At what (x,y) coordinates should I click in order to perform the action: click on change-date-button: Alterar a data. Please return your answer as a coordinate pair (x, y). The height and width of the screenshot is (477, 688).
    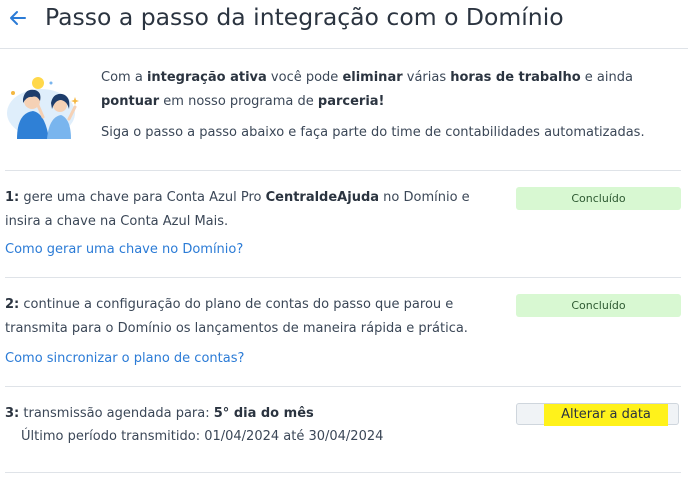
    Looking at the image, I should click on (597, 414).